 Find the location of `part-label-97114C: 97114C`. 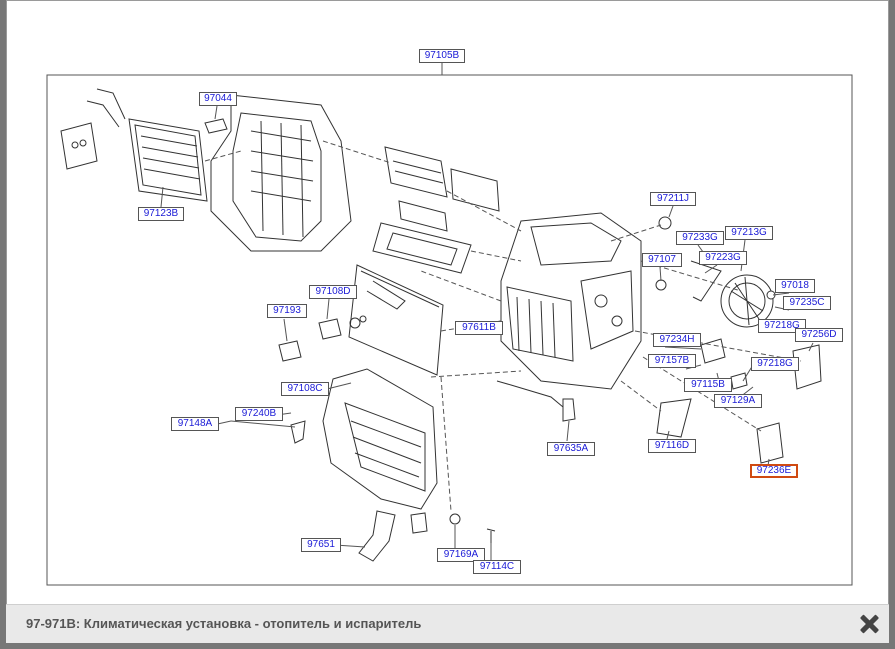

part-label-97114C: 97114C is located at coordinates (497, 567).